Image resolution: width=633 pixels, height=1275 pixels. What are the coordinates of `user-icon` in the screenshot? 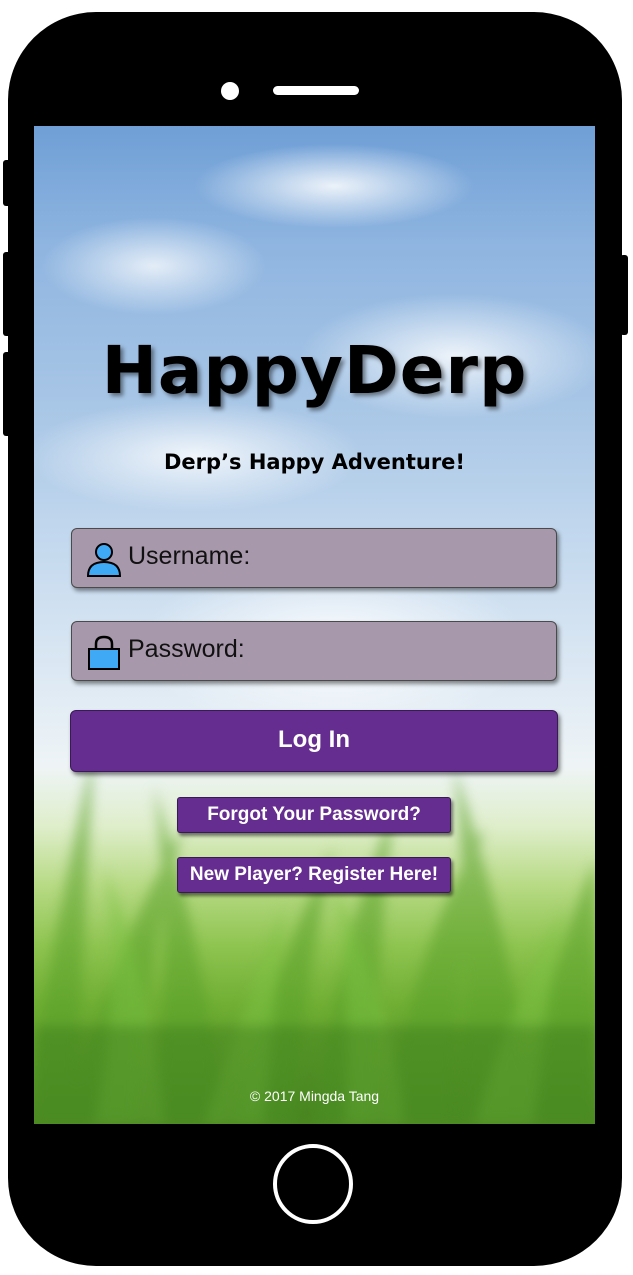 It's located at (104, 560).